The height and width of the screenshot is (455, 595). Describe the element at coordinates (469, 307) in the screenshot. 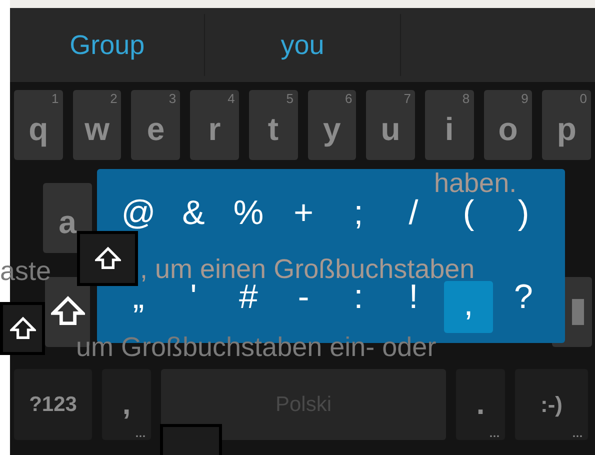

I see `symbol-key: ,` at that location.